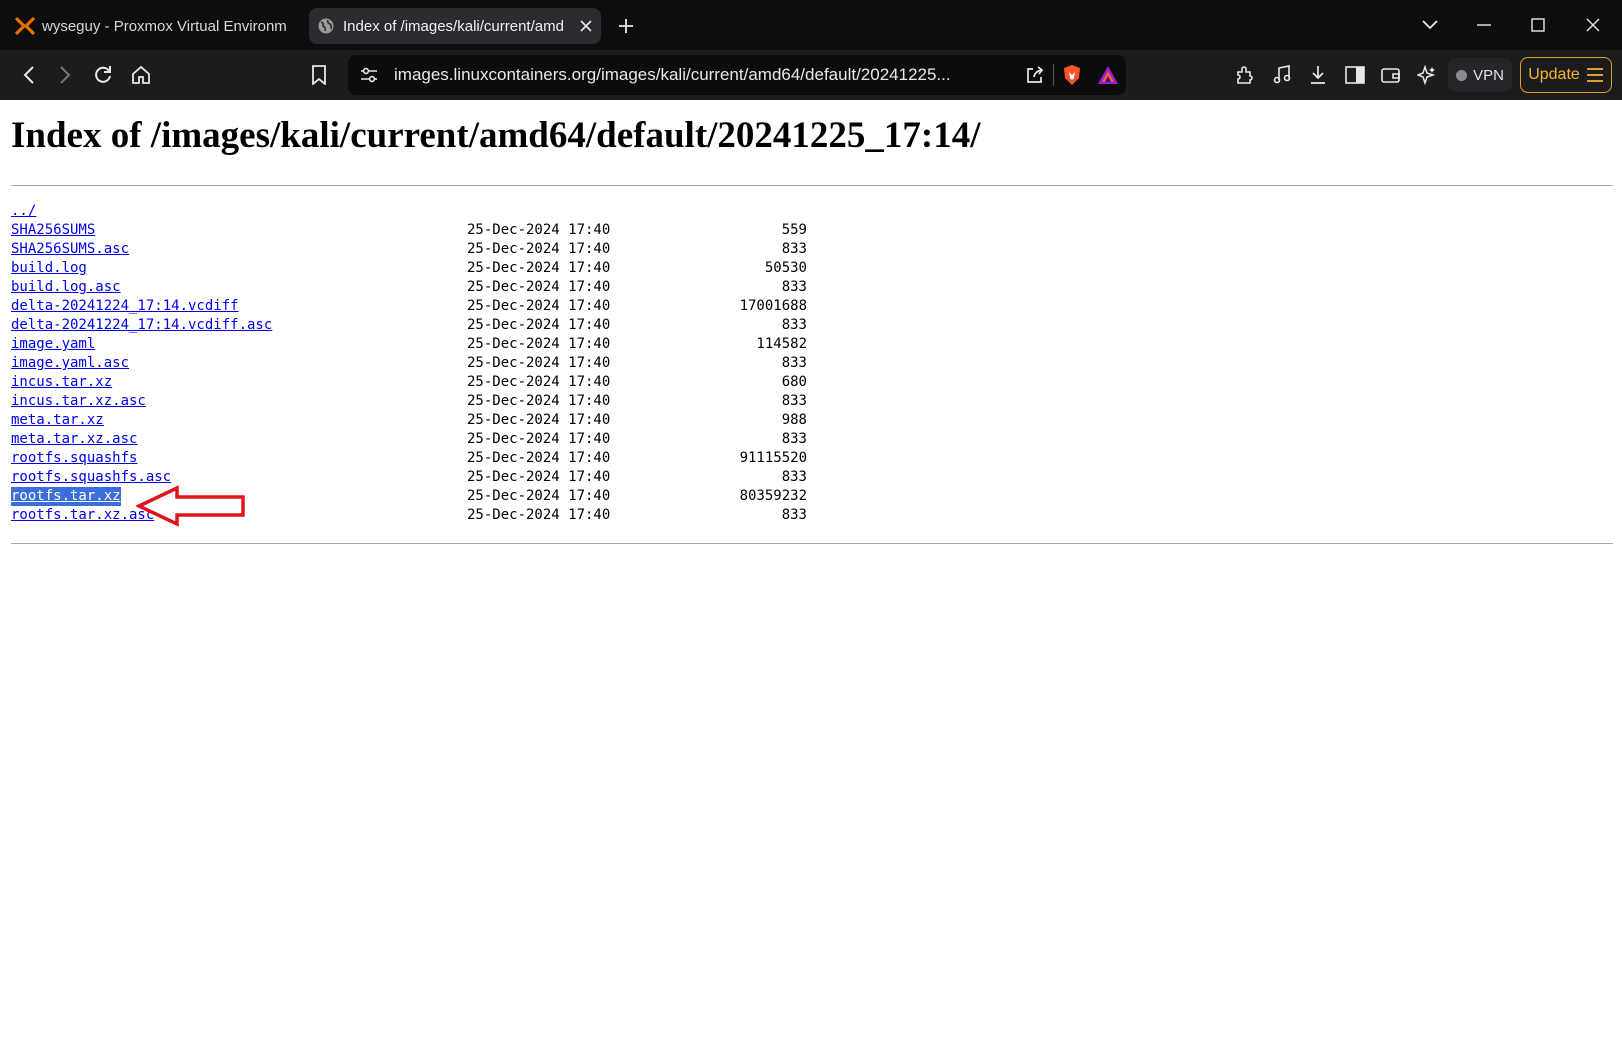 The height and width of the screenshot is (1057, 1622). What do you see at coordinates (794, 420) in the screenshot?
I see `file-size: 988` at bounding box center [794, 420].